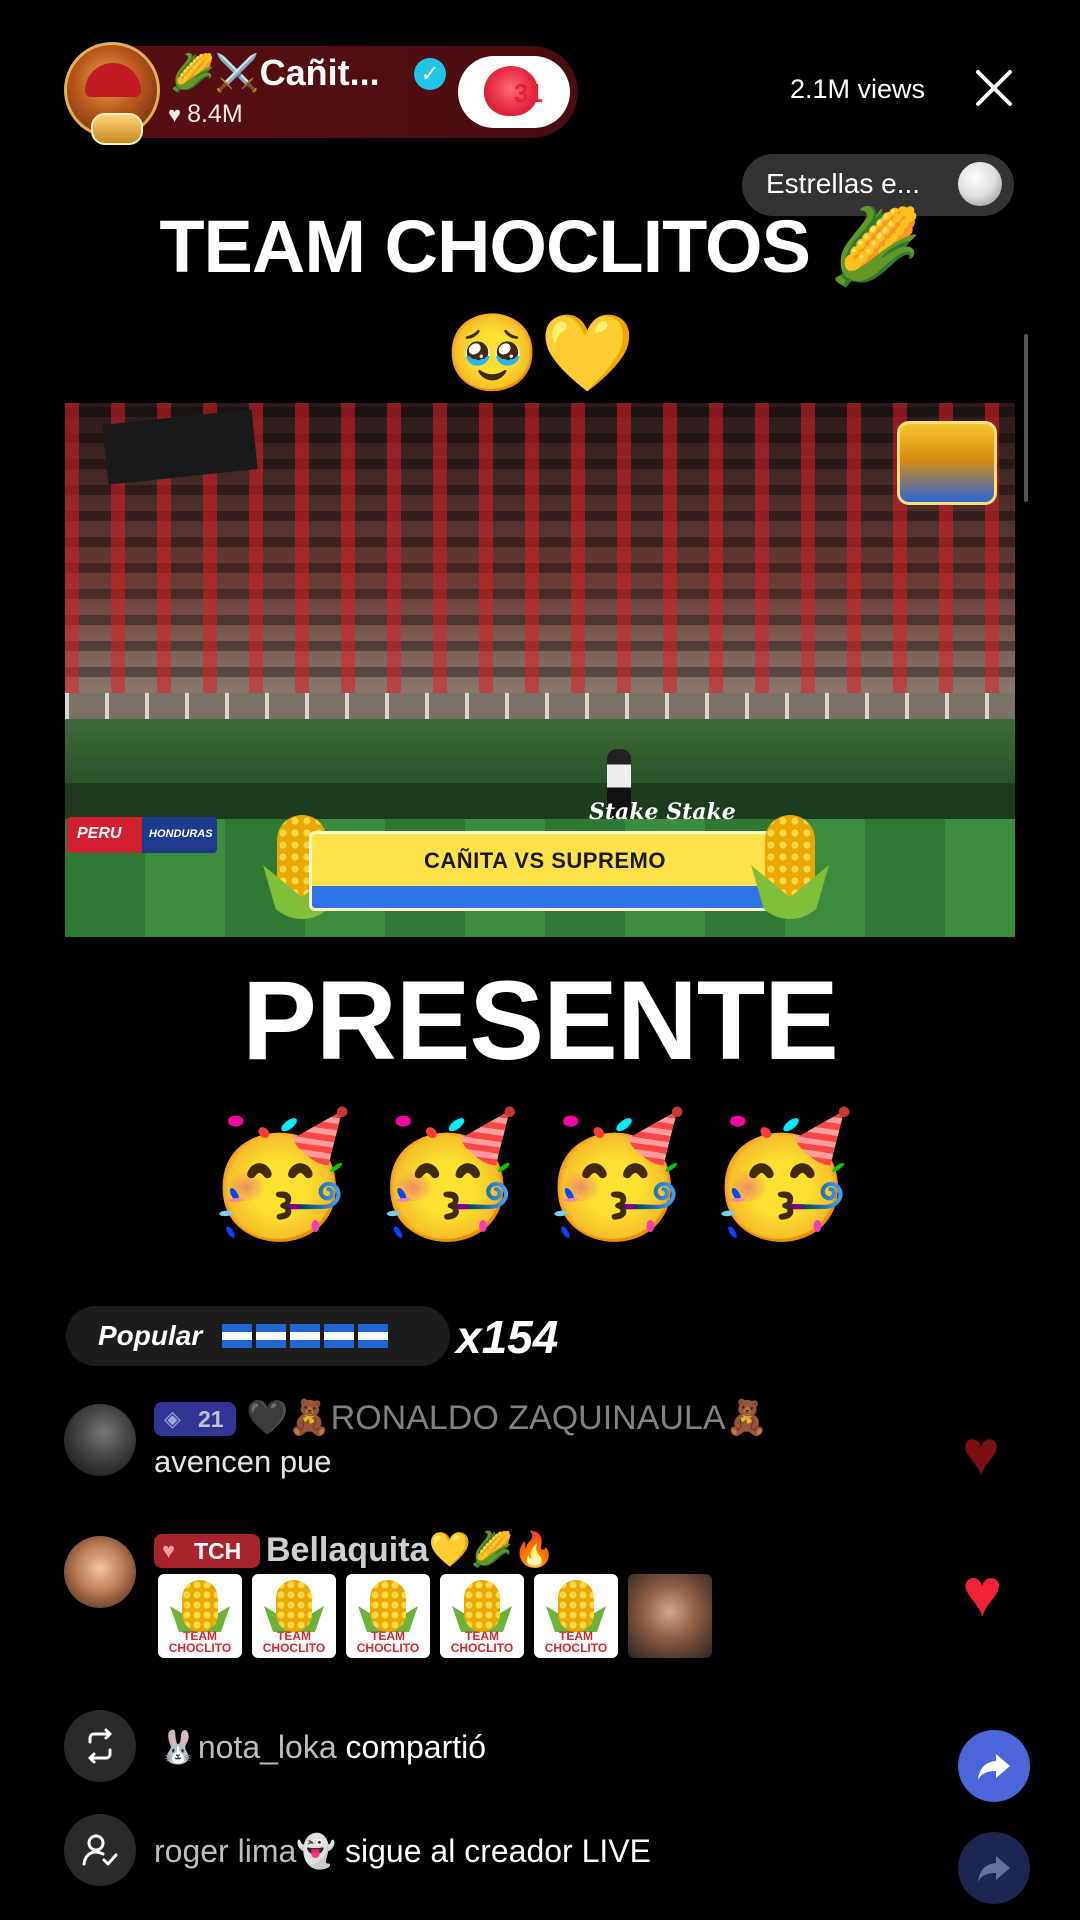 Image resolution: width=1080 pixels, height=1920 pixels. I want to click on flag-left-label: PERU, so click(99, 833).